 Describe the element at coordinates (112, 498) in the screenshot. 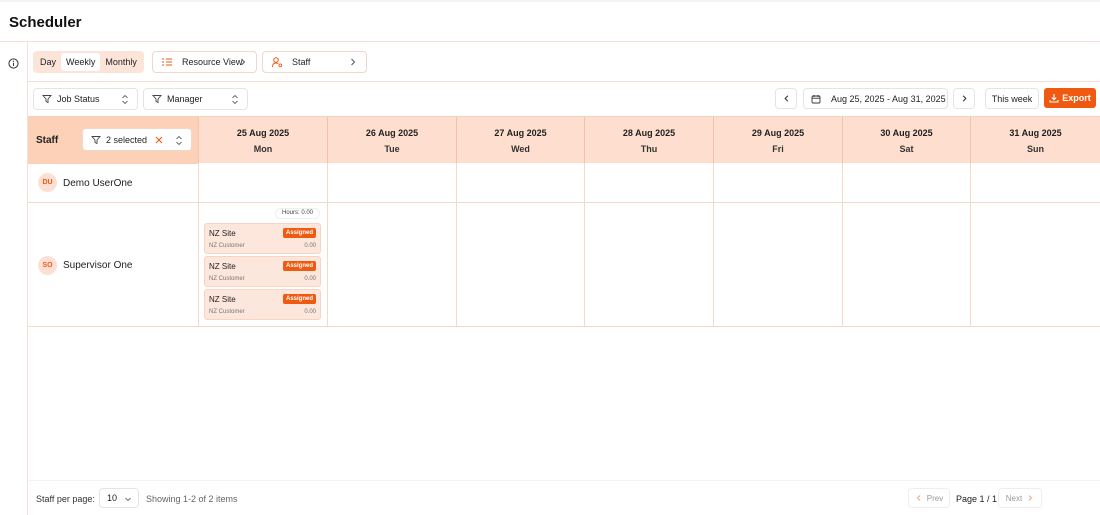

I see `per-page-value: 10` at that location.